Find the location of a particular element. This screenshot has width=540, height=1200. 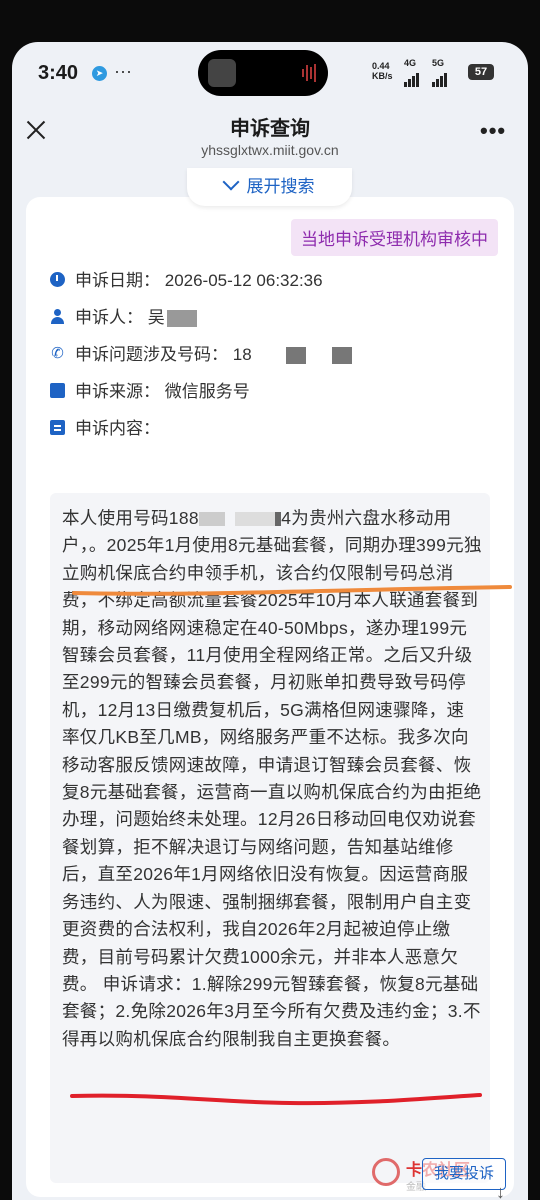

phone-icon: ✆ is located at coordinates (57, 354).